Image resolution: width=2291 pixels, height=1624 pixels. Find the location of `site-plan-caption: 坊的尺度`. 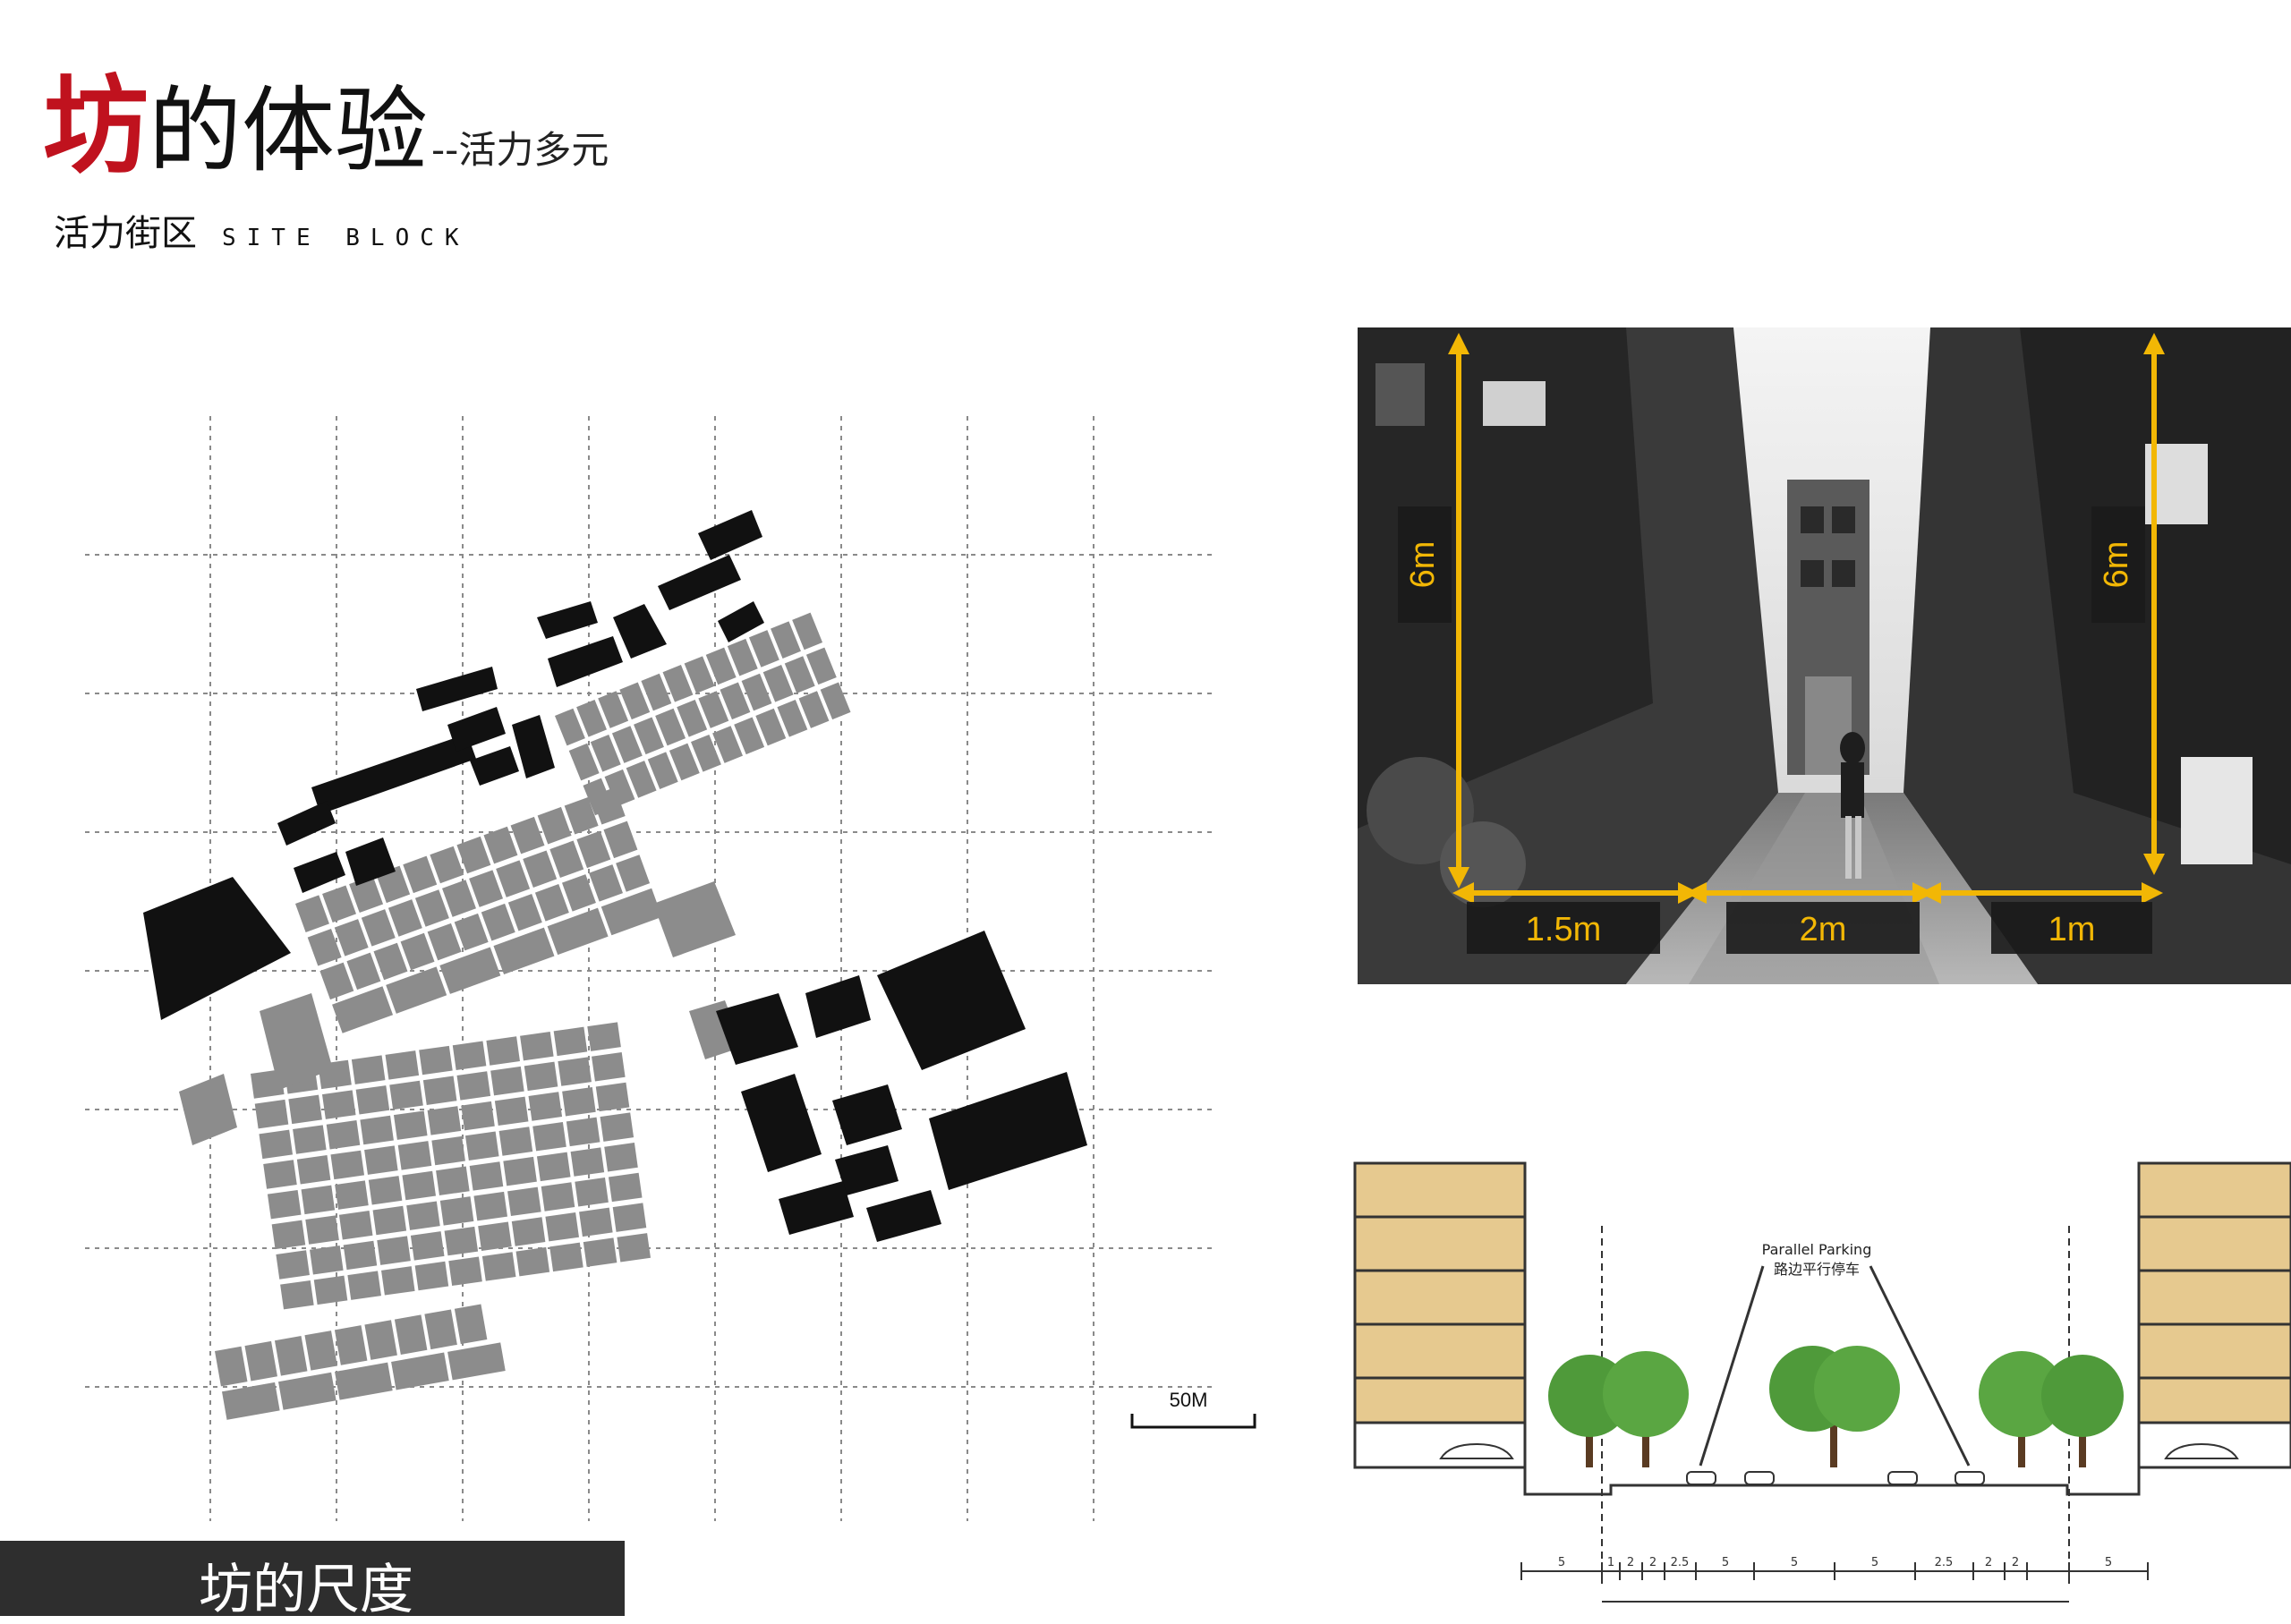

site-plan-caption: 坊的尺度 is located at coordinates (306, 1590).